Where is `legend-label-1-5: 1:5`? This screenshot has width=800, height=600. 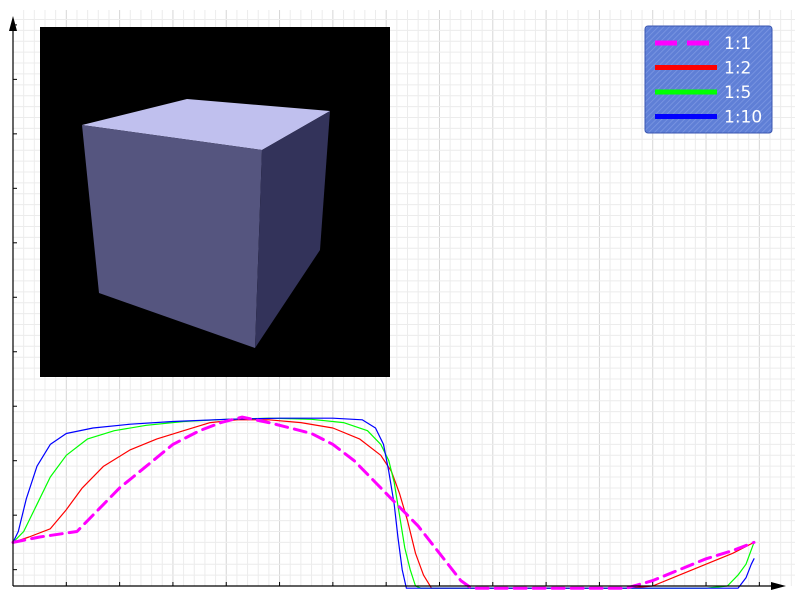
legend-label-1-5: 1:5 is located at coordinates (737, 93).